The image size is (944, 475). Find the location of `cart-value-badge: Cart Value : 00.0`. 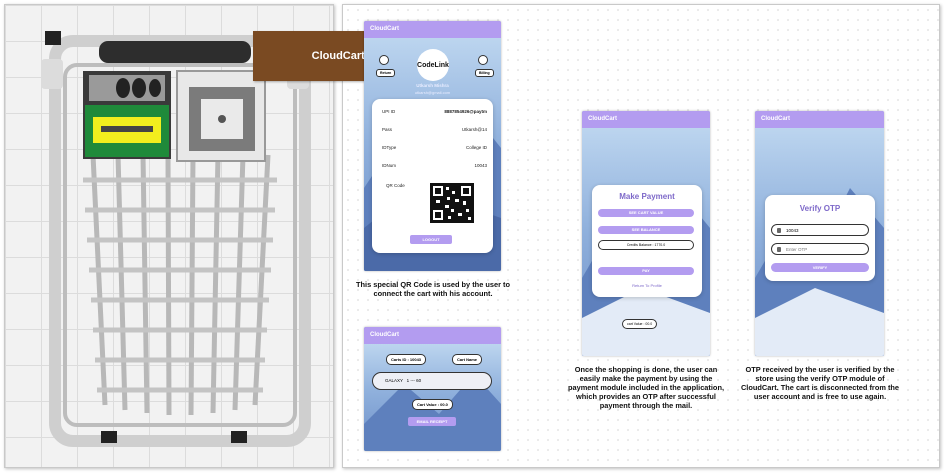

cart-value-badge: Cart Value : 00.0 is located at coordinates (432, 404).